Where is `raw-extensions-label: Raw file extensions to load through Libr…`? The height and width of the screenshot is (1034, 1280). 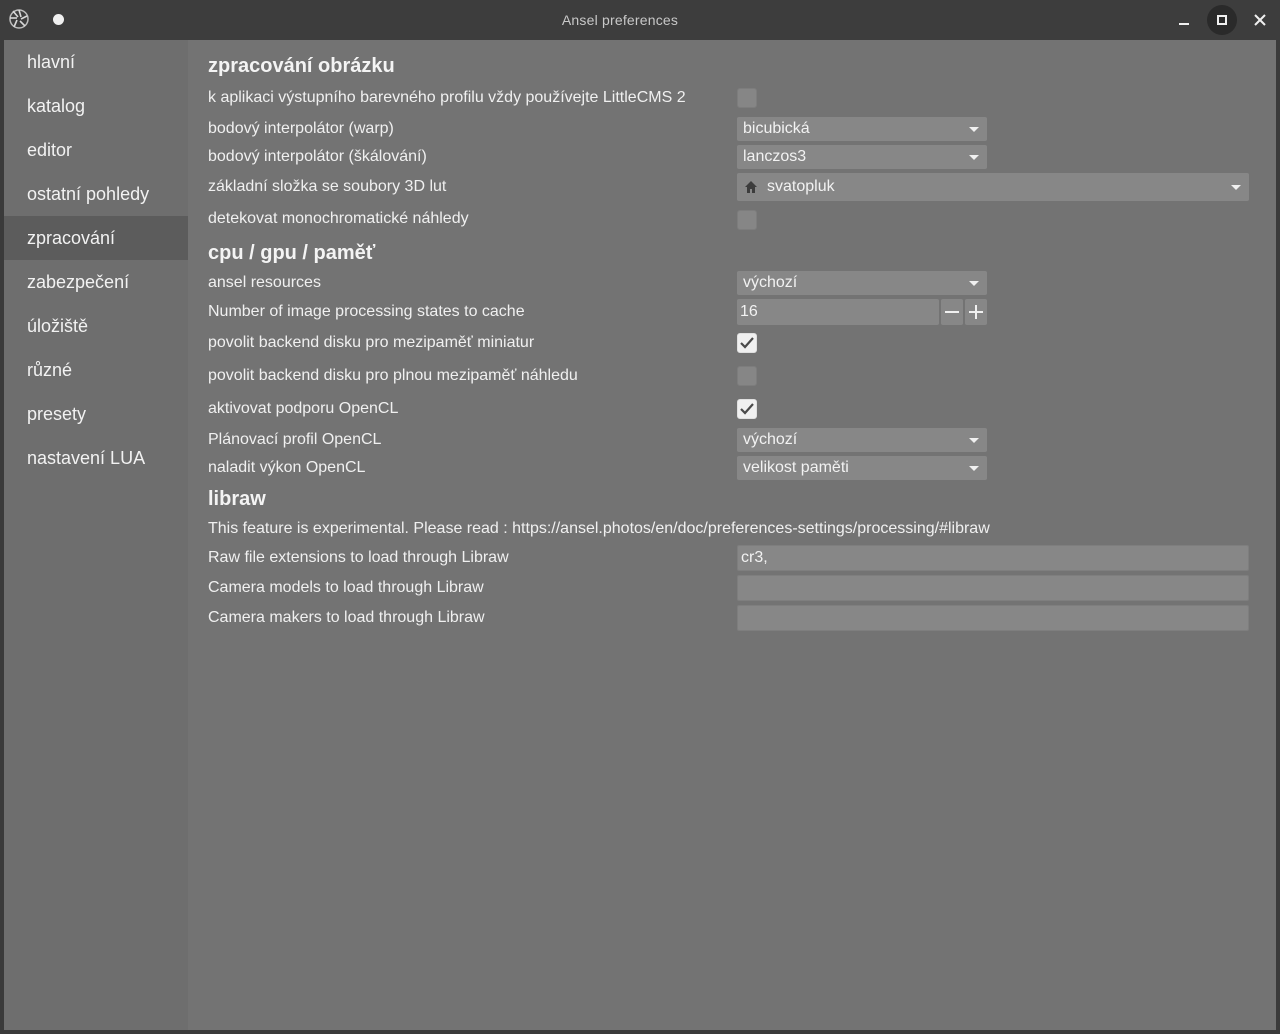
raw-extensions-label: Raw file extensions to load through Libr… is located at coordinates (358, 557).